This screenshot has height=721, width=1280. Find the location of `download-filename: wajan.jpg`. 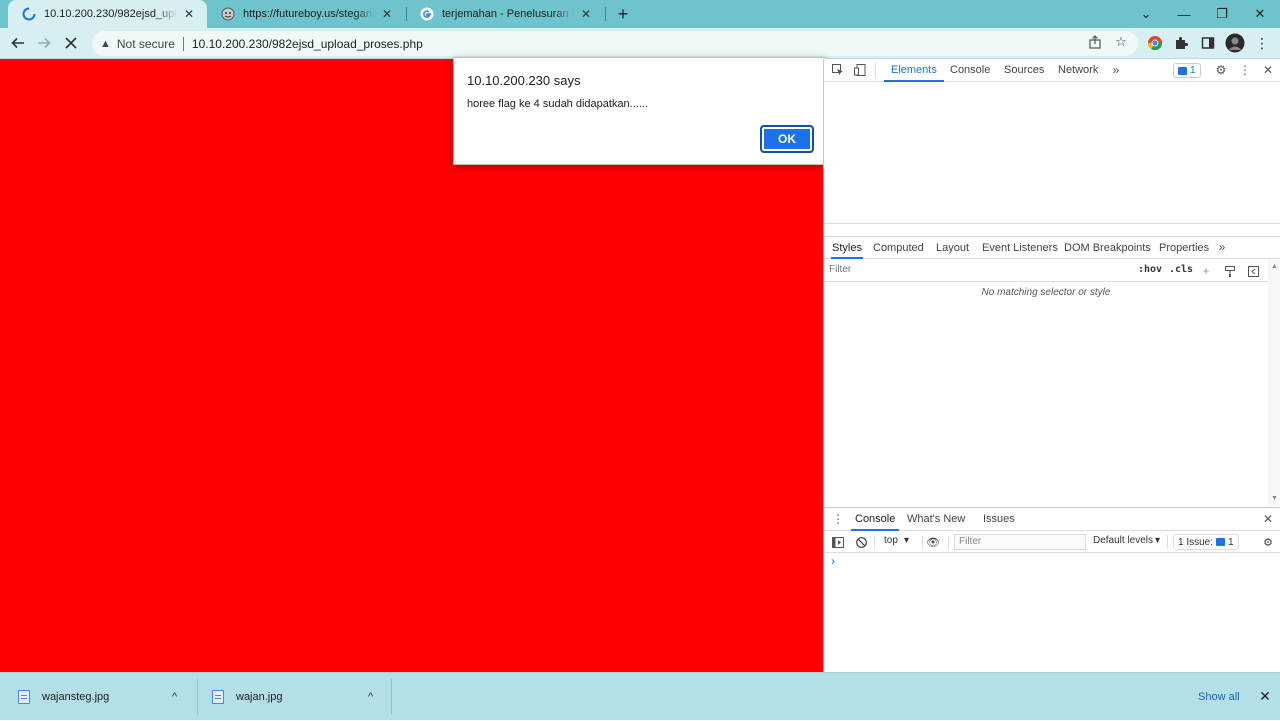

download-filename: wajan.jpg is located at coordinates (259, 697).